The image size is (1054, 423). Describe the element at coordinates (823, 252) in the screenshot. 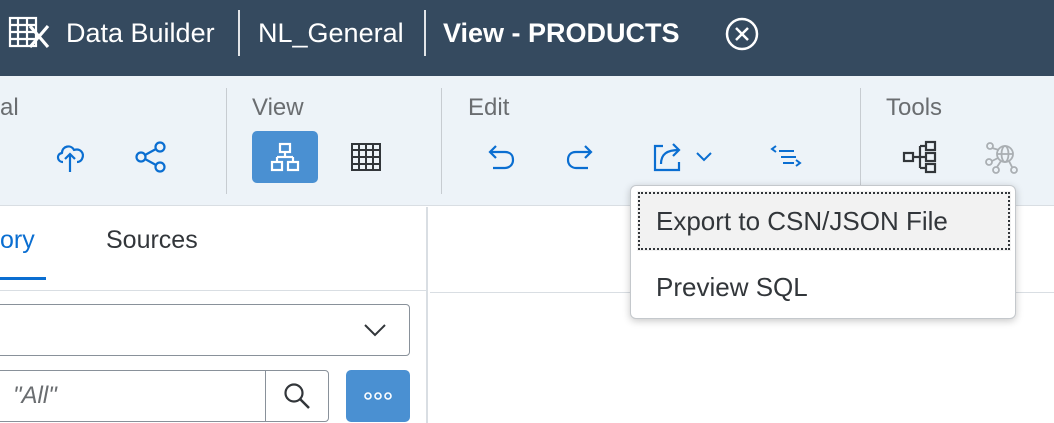

I see `export-dropdown-menu: Export to CSN/JSON File Preview SQL` at that location.